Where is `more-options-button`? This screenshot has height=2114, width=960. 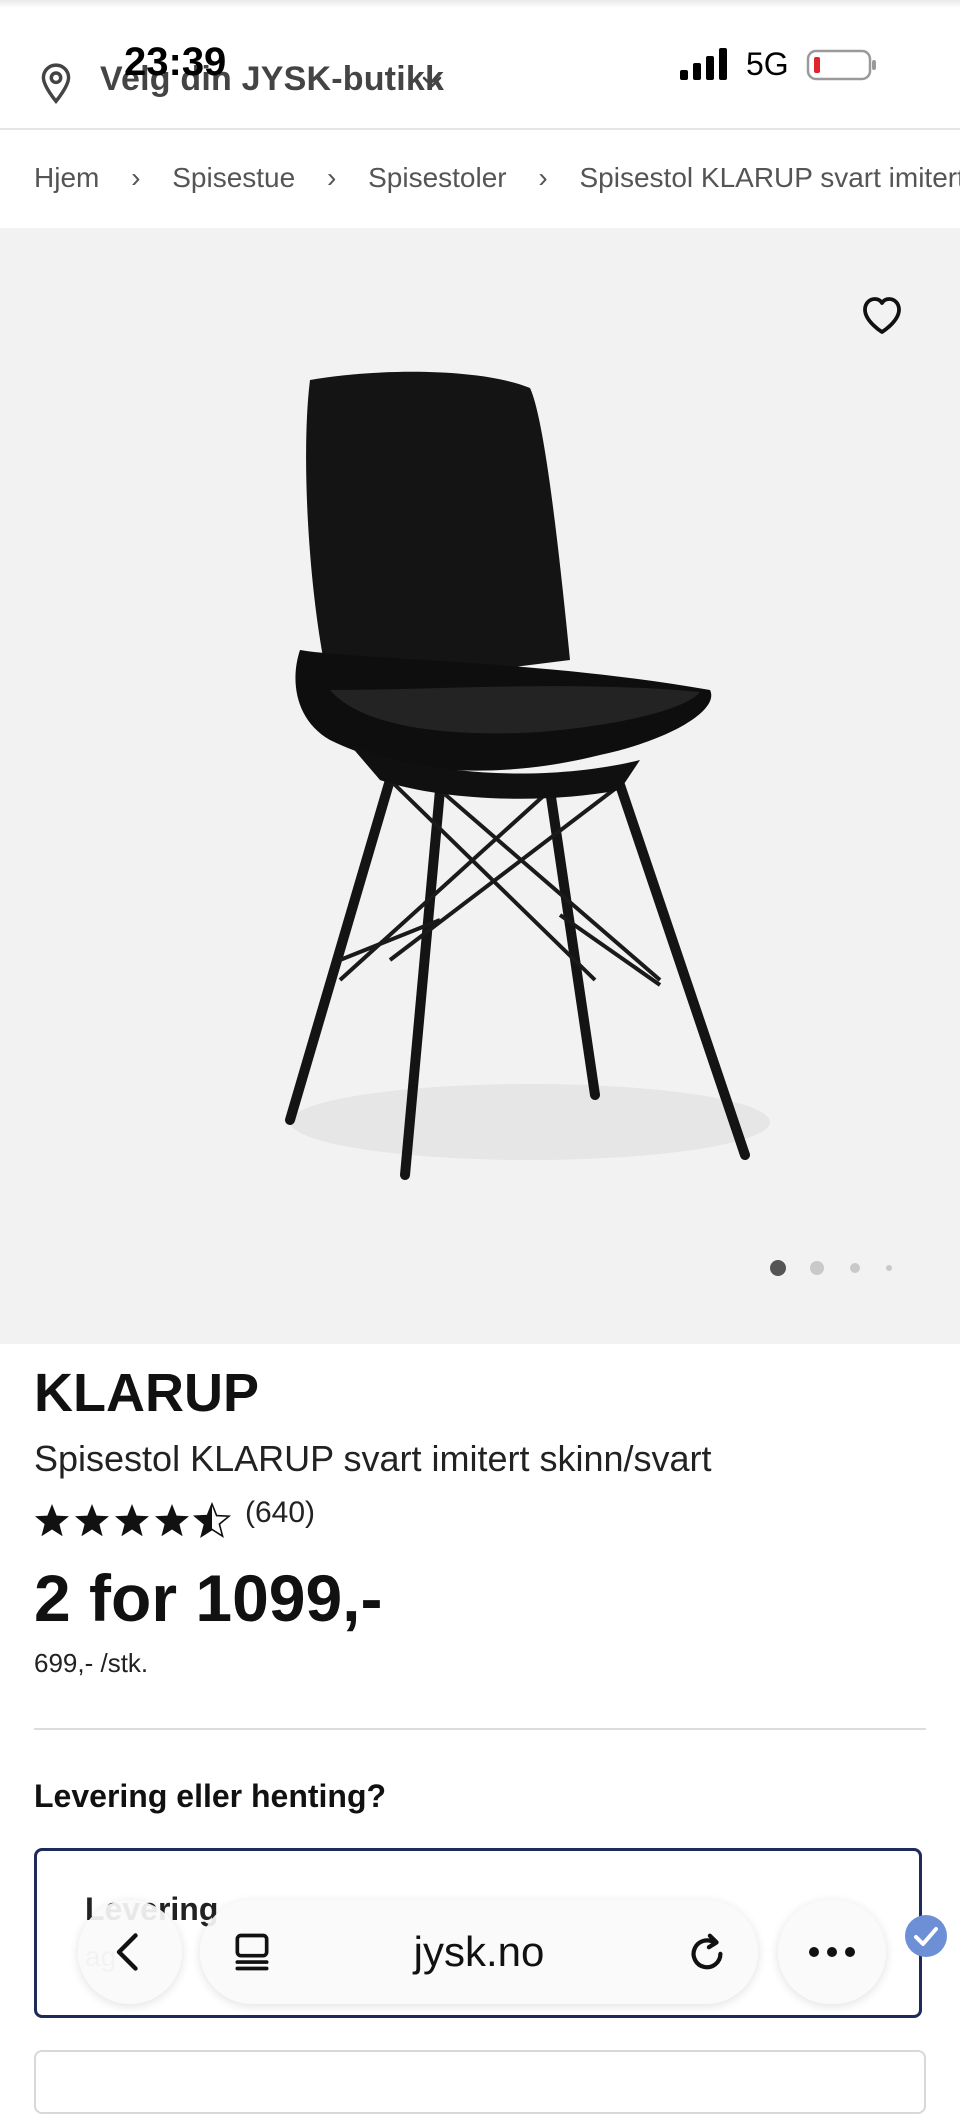 more-options-button is located at coordinates (832, 1952).